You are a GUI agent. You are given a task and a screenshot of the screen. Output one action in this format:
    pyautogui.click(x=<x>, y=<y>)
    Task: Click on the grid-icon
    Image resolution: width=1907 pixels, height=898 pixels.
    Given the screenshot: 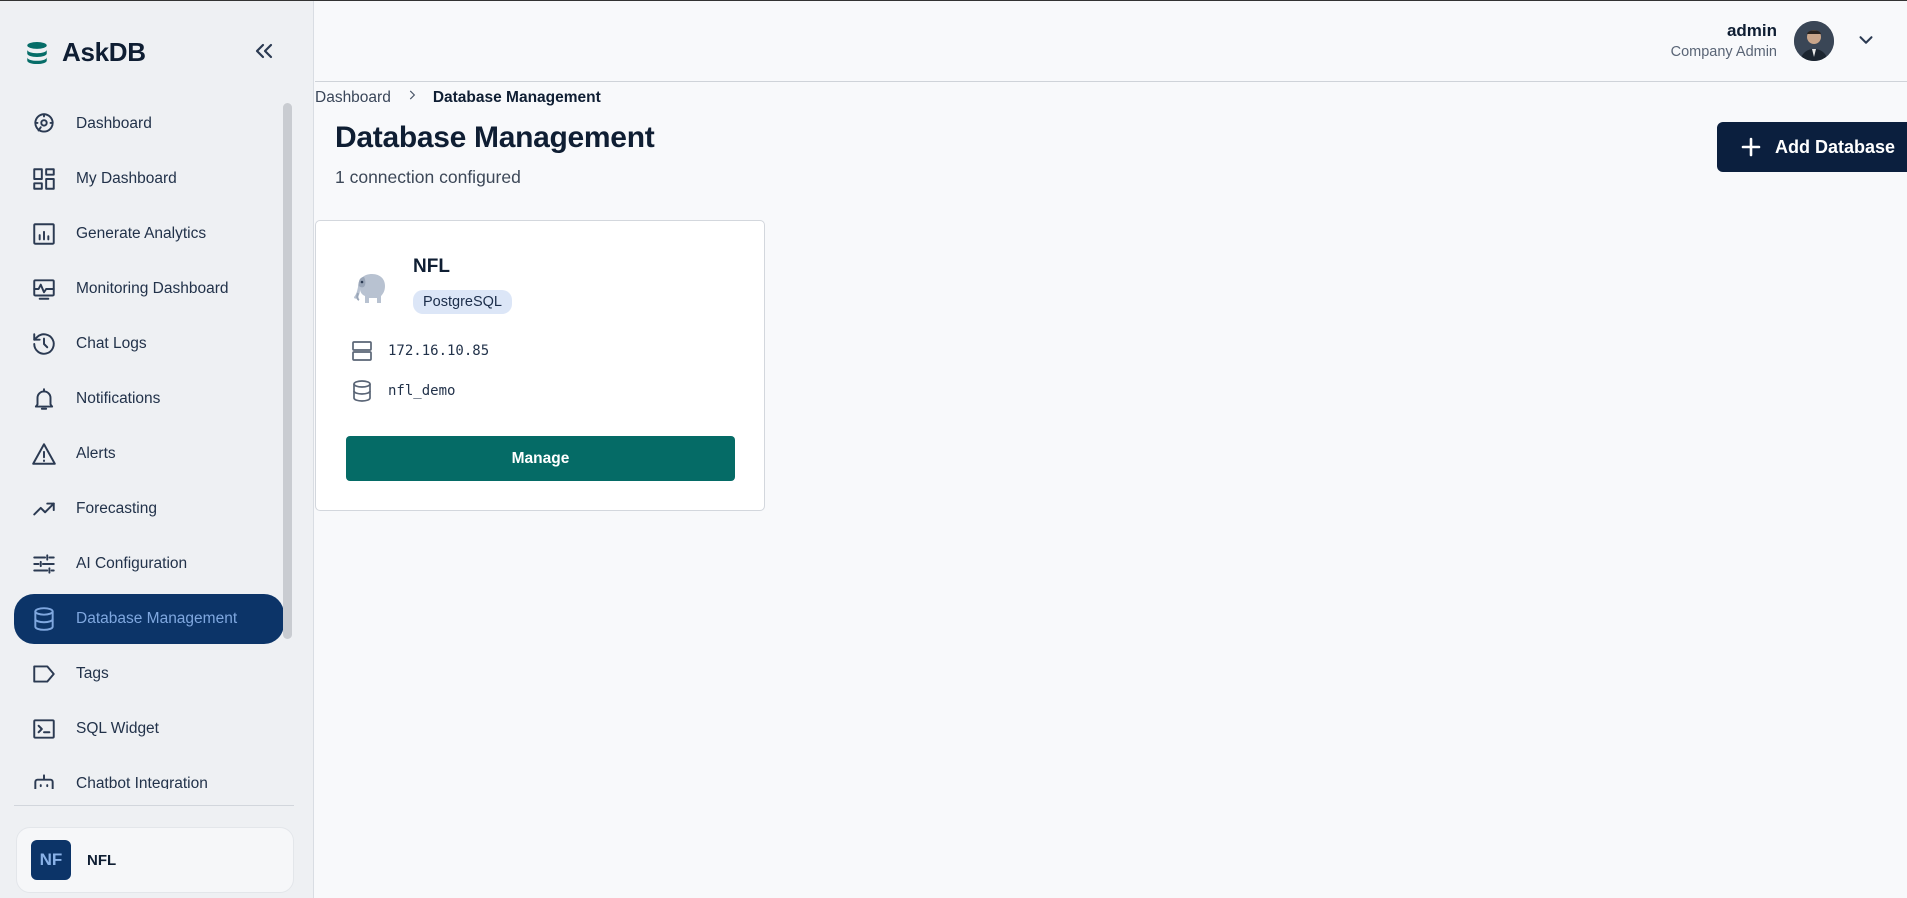 What is the action you would take?
    pyautogui.click(x=44, y=179)
    